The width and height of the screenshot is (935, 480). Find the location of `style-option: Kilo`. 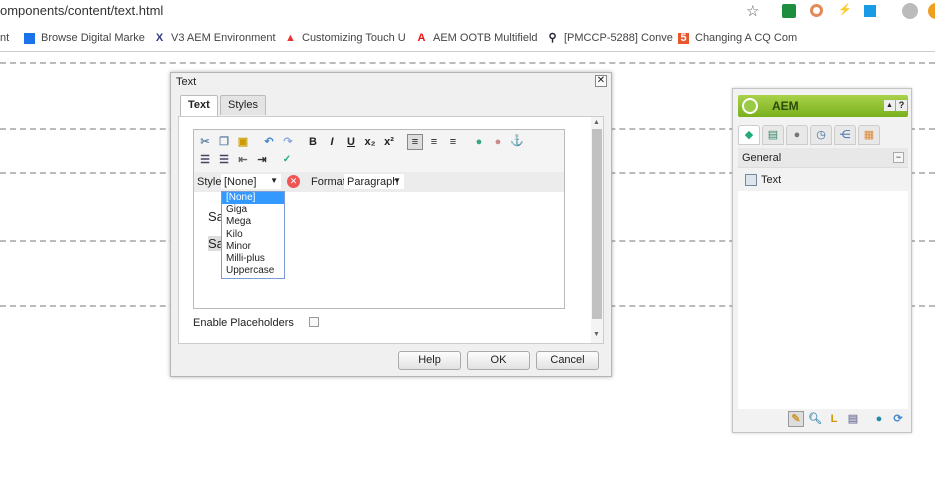

style-option: Kilo is located at coordinates (253, 235).